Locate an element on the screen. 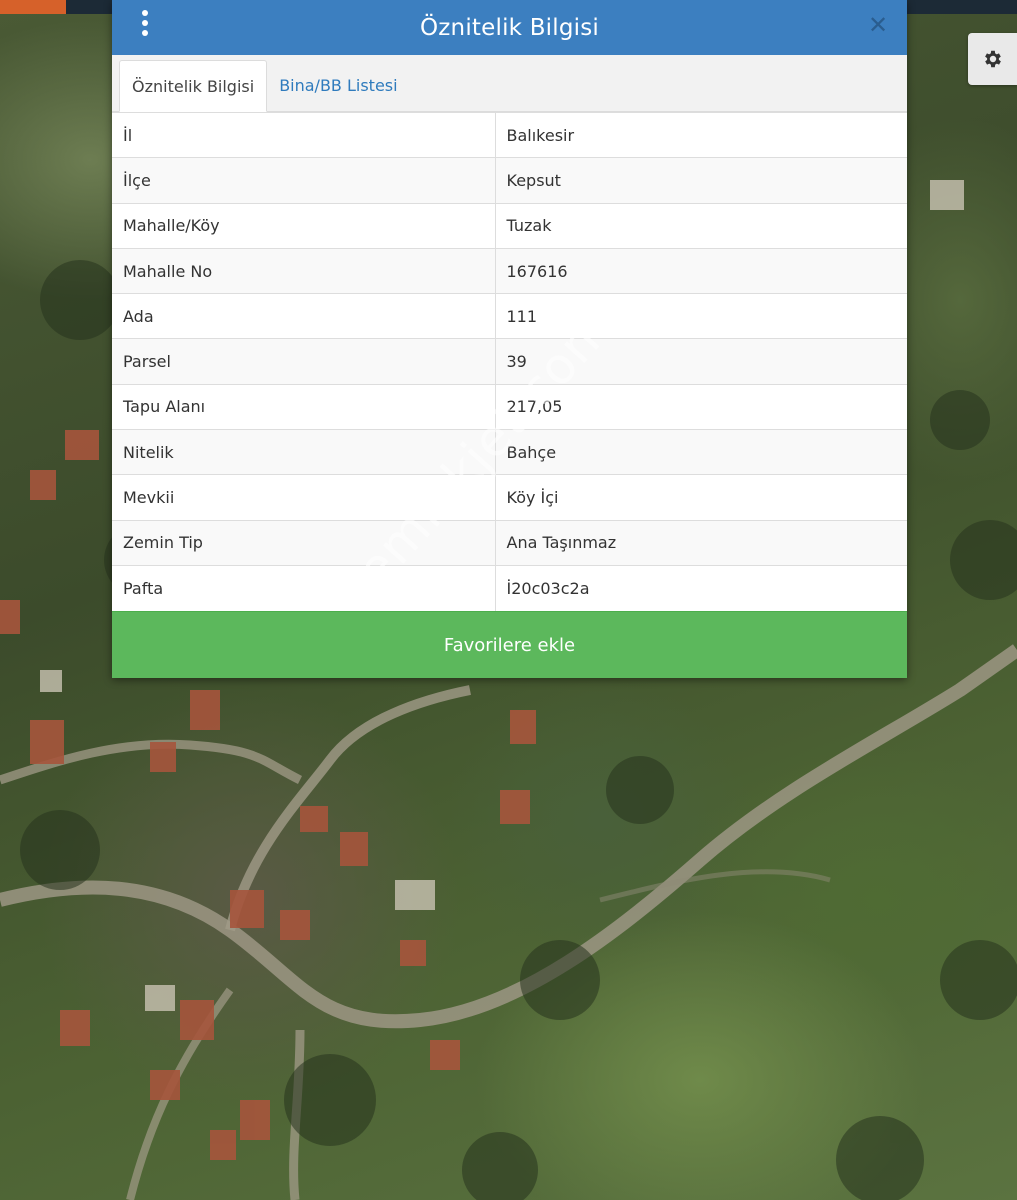  table-row: İlçe Kepsut is located at coordinates (509, 180).